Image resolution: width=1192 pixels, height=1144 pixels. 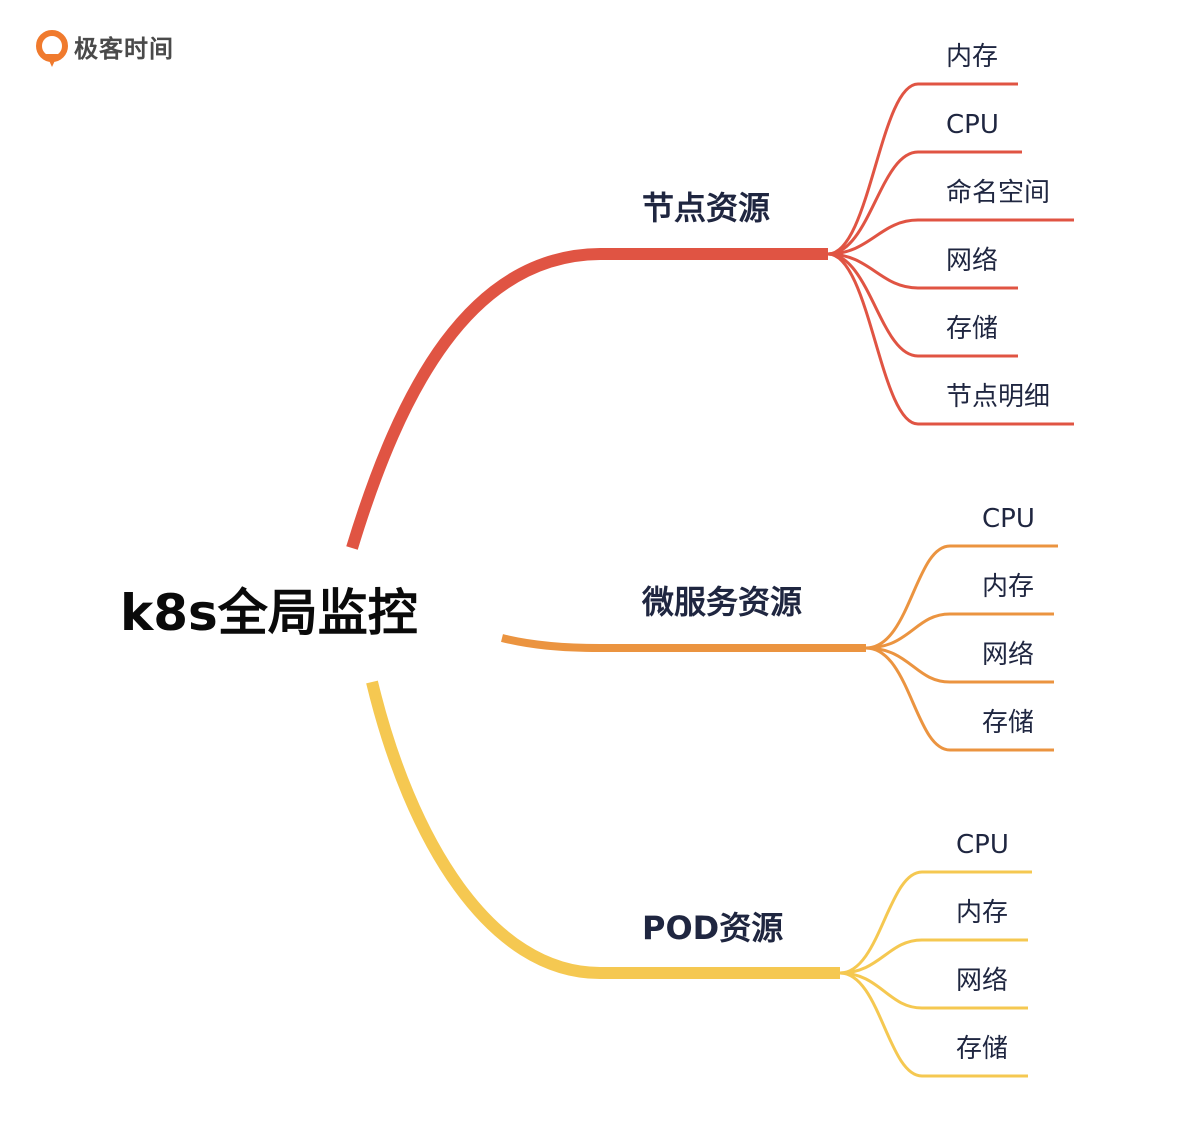 I want to click on leaf-pod-memory: 内存, so click(x=982, y=913).